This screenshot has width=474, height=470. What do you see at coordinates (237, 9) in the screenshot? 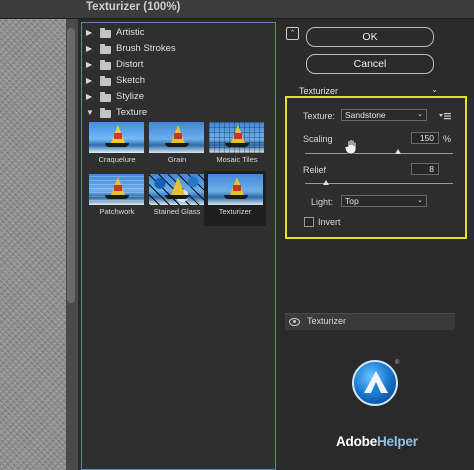
I see `title-bar: Texturizer (100%)` at bounding box center [237, 9].